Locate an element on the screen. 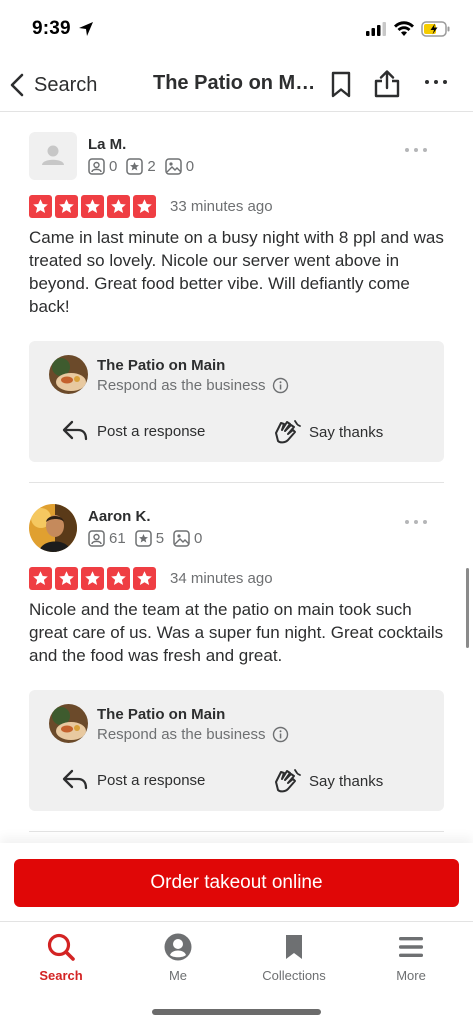 Image resolution: width=473 pixels, height=1024 pixels. review-time: 34 minutes ago is located at coordinates (221, 578).